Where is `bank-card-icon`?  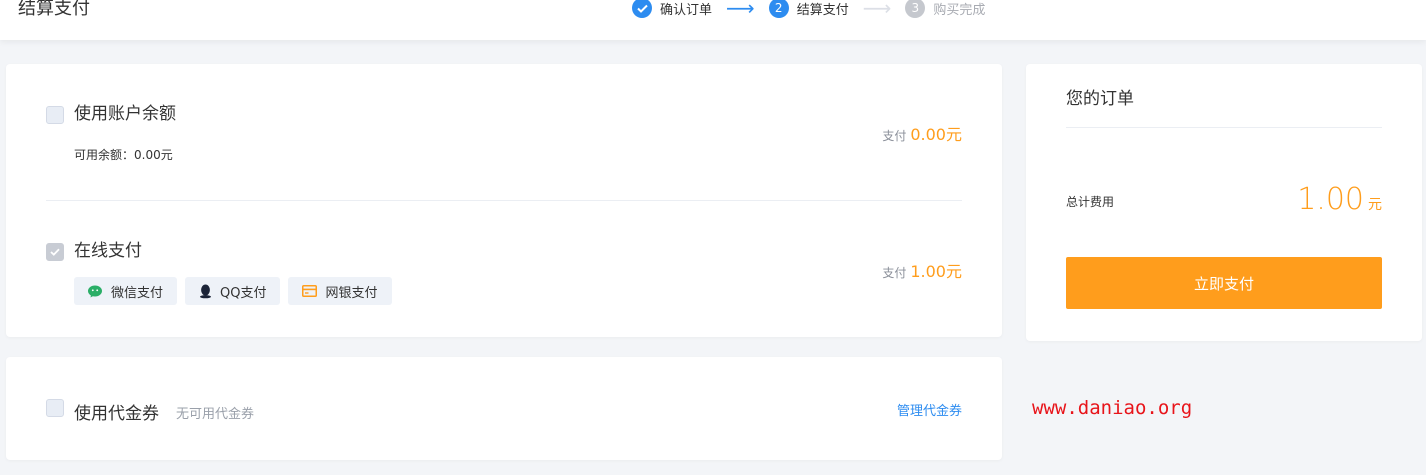
bank-card-icon is located at coordinates (310, 291).